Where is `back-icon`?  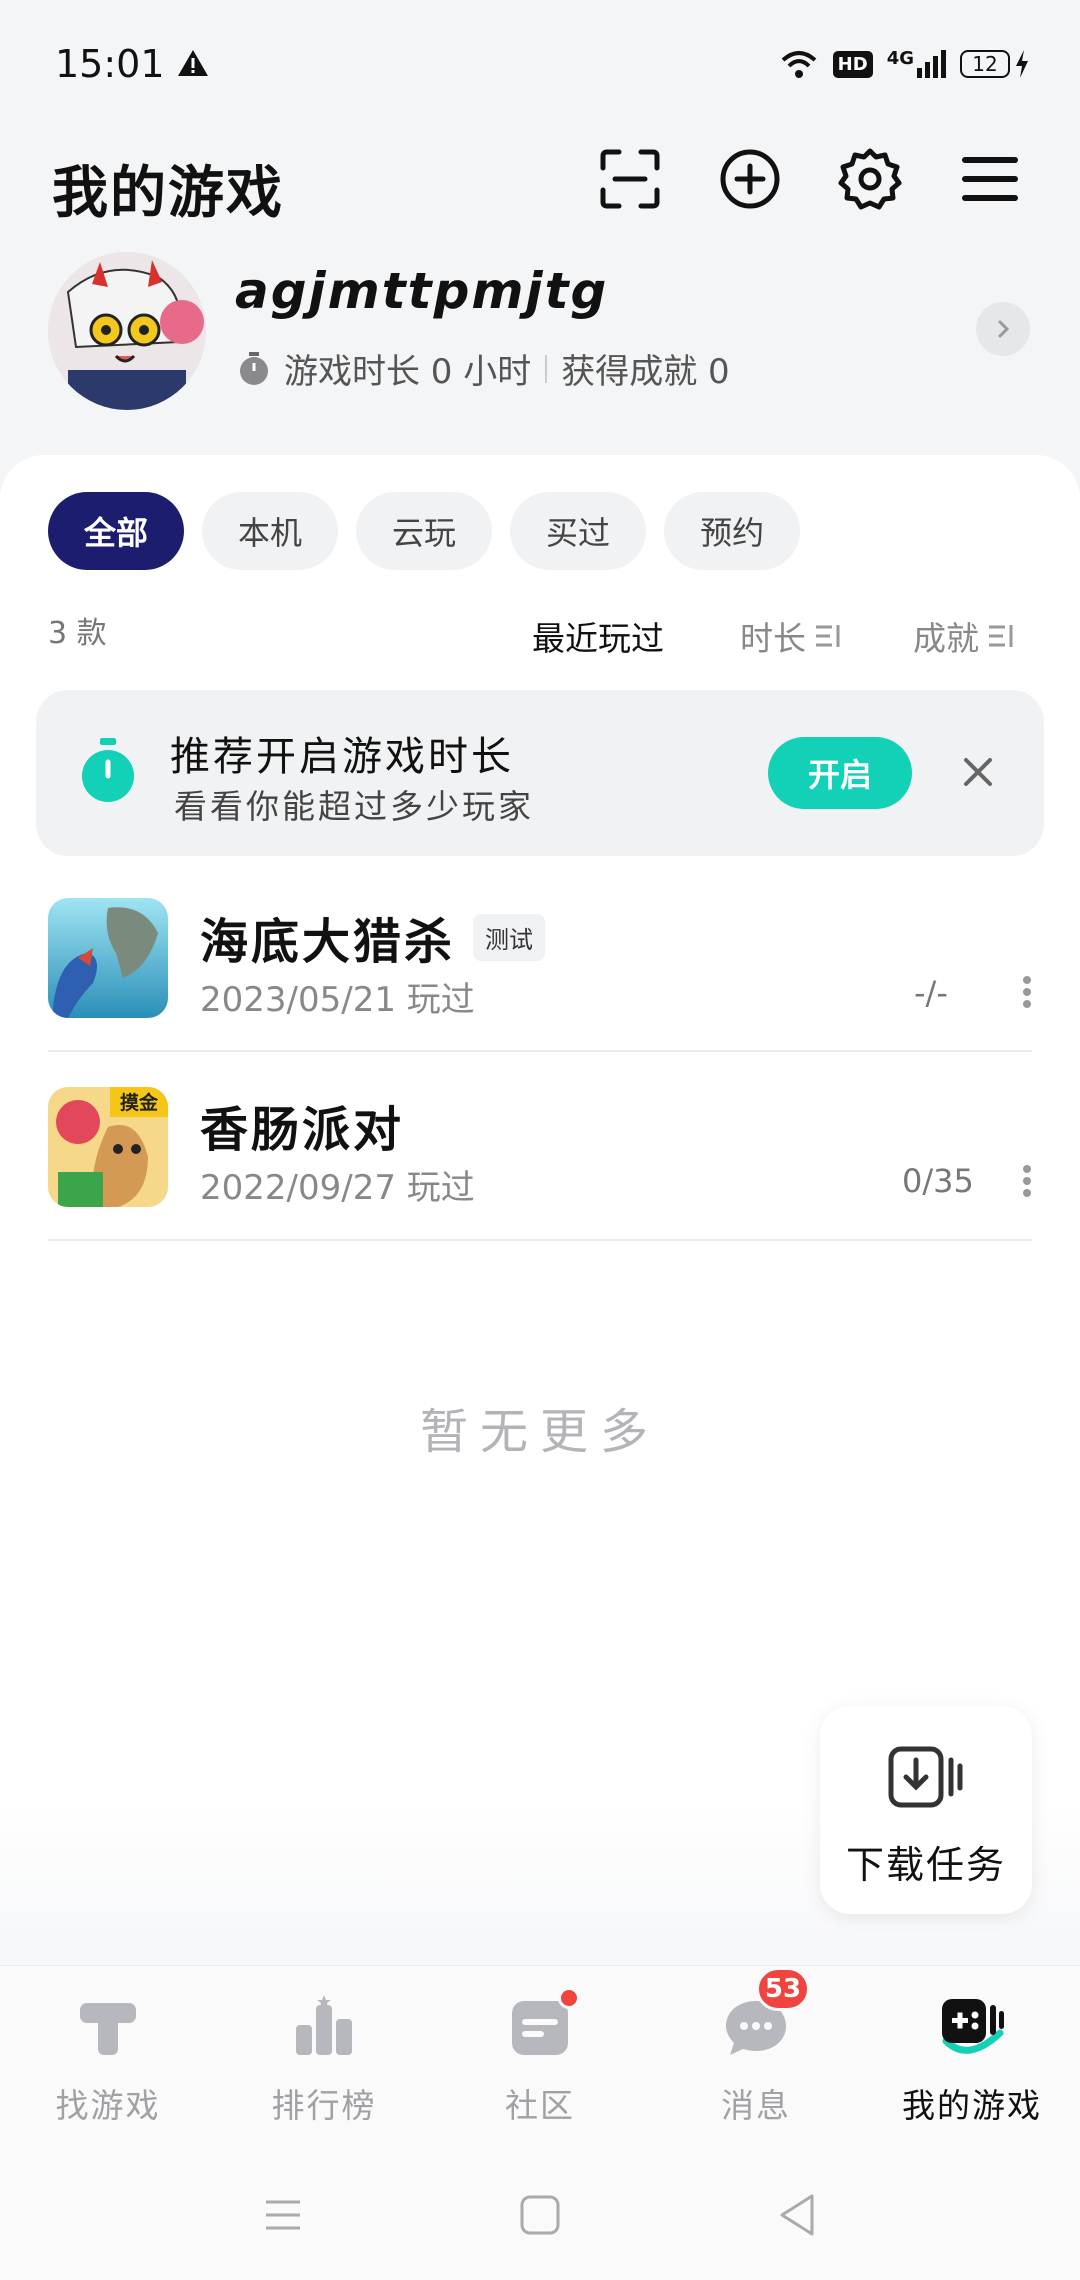 back-icon is located at coordinates (797, 2215).